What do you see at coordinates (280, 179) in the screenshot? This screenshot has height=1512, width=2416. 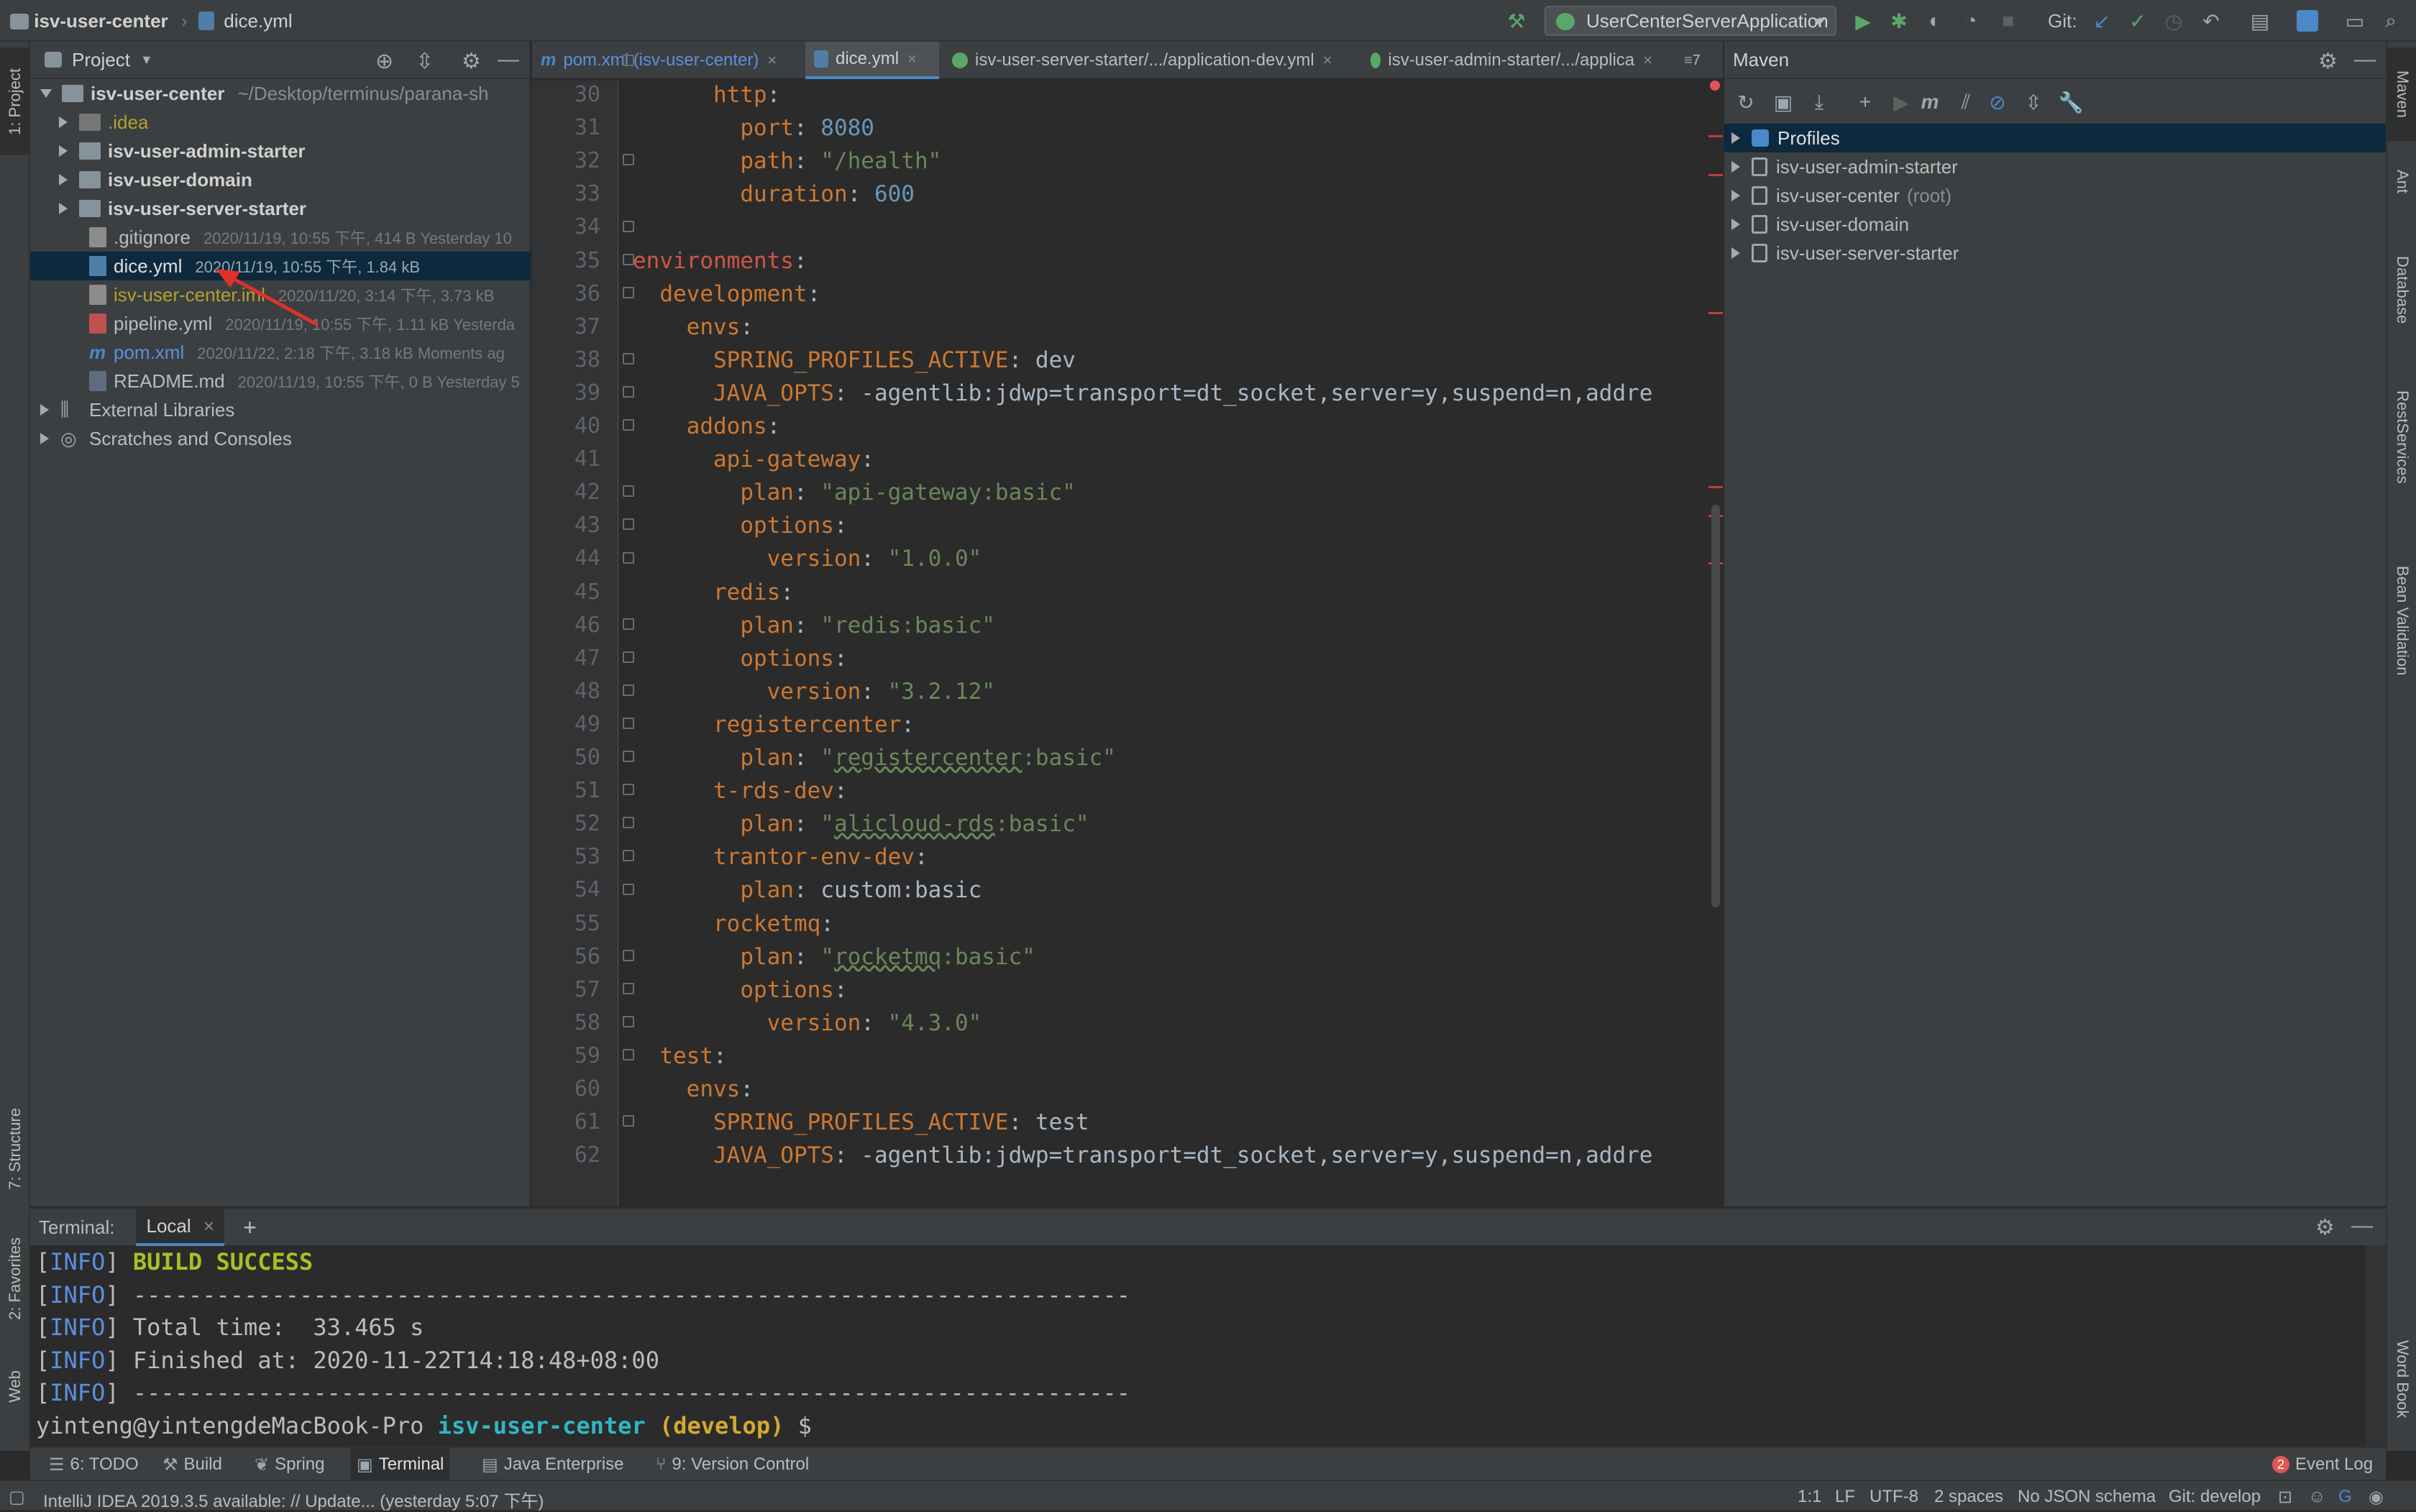 I see `tree-item-domain: isv-user-domain` at bounding box center [280, 179].